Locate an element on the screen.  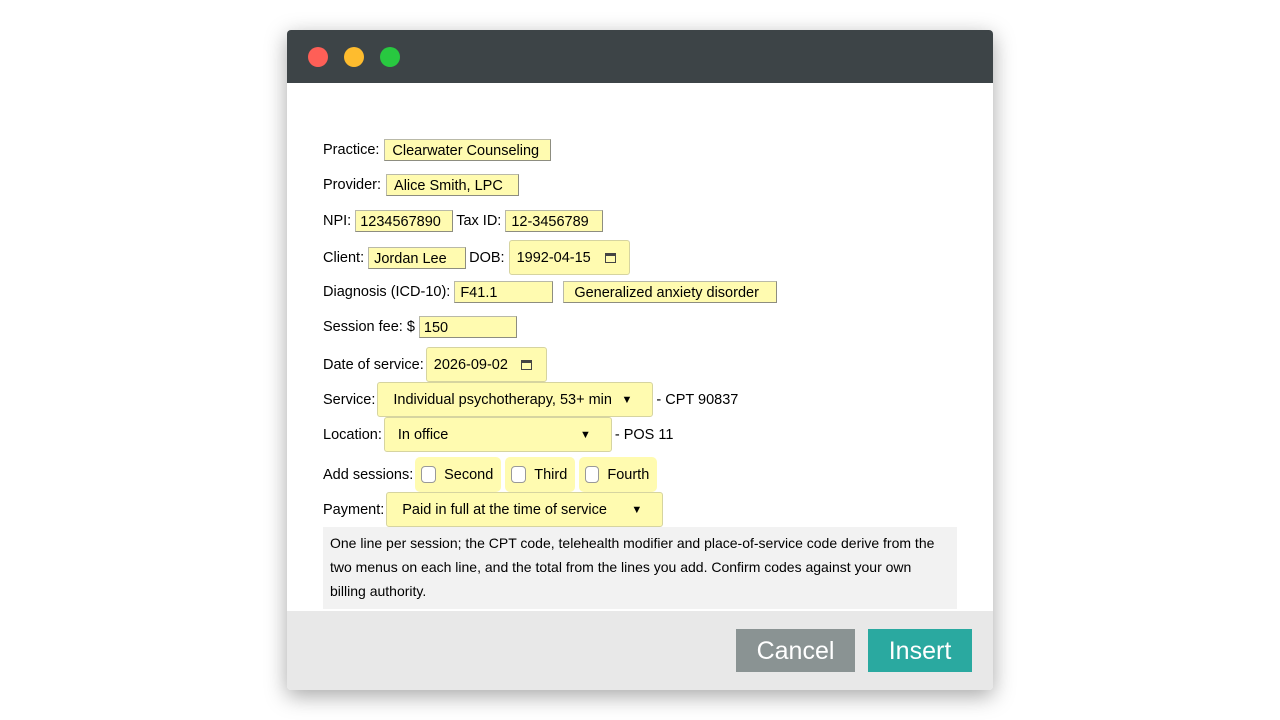
add-sessions-label: Add sessions: is located at coordinates (368, 474).